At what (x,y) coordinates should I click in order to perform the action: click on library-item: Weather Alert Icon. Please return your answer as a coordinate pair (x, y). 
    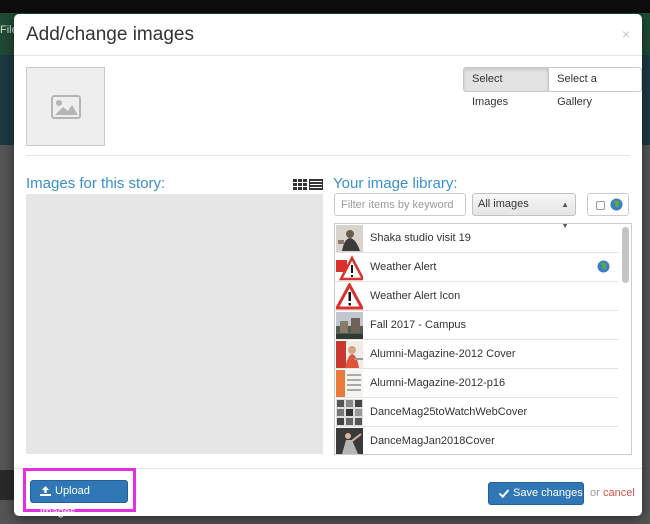
    Looking at the image, I should click on (476, 296).